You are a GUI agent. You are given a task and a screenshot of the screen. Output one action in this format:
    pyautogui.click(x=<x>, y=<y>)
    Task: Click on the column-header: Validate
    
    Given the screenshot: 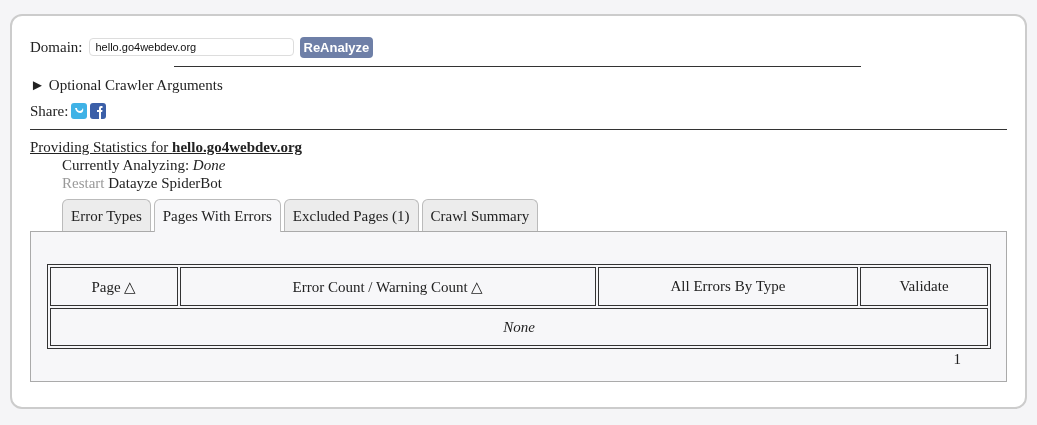 What is the action you would take?
    pyautogui.click(x=924, y=286)
    